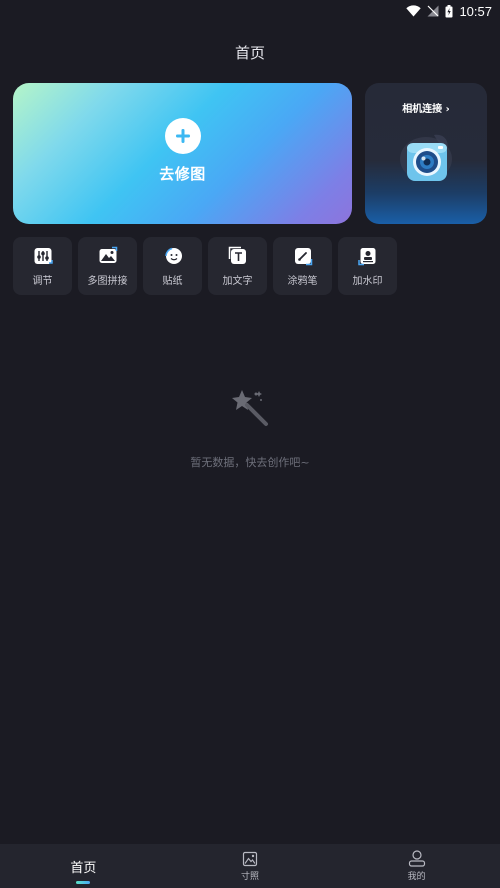 The width and height of the screenshot is (500, 888). I want to click on tool-brush: 涂鸦笔, so click(302, 266).